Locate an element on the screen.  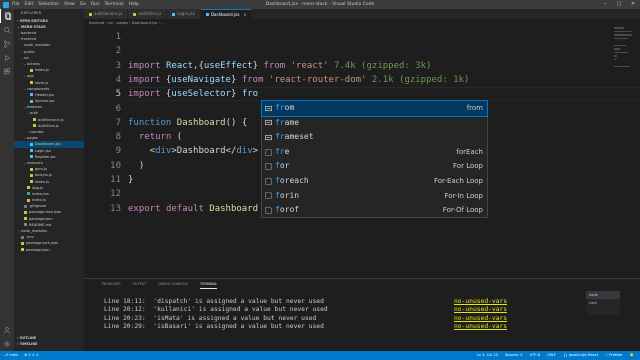
menu-item-file: File is located at coordinates (16, 4).